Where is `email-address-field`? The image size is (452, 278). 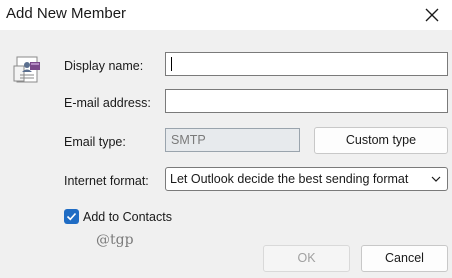
email-address-field is located at coordinates (306, 101).